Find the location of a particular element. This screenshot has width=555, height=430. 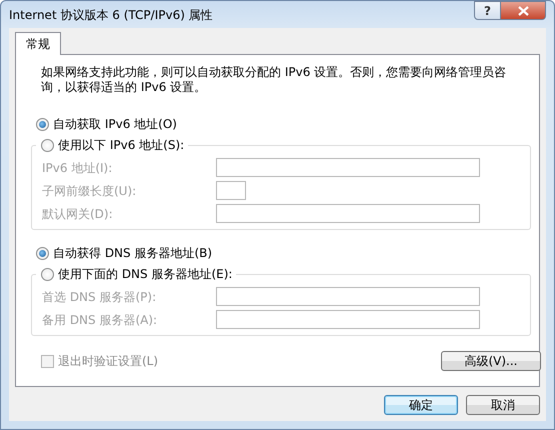

close-button is located at coordinates (523, 10).